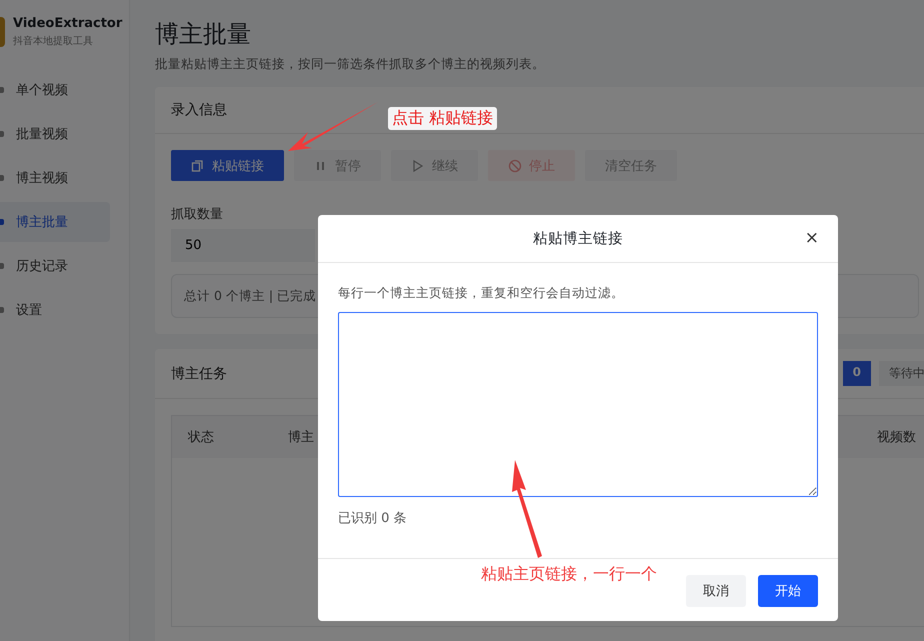  What do you see at coordinates (198, 165) in the screenshot?
I see `copy-icon` at bounding box center [198, 165].